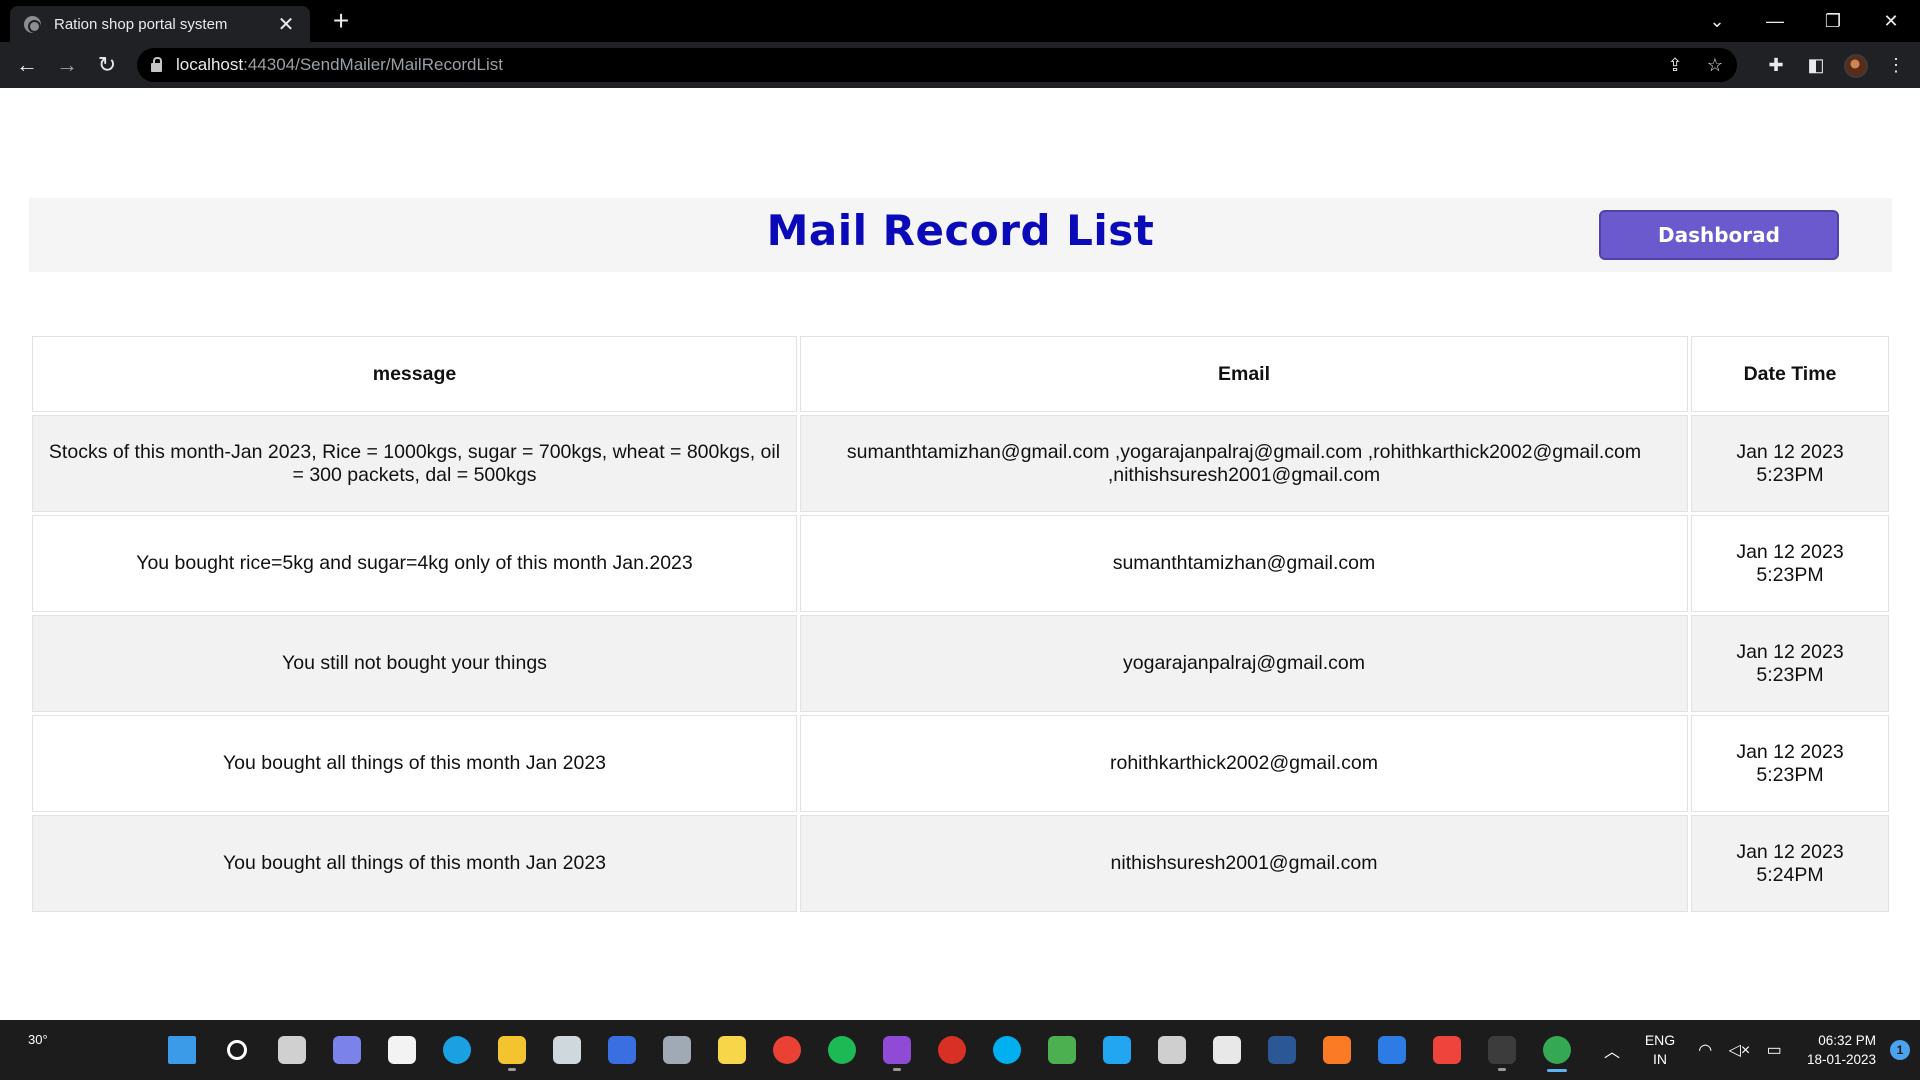  I want to click on region-code: IN, so click(1660, 1059).